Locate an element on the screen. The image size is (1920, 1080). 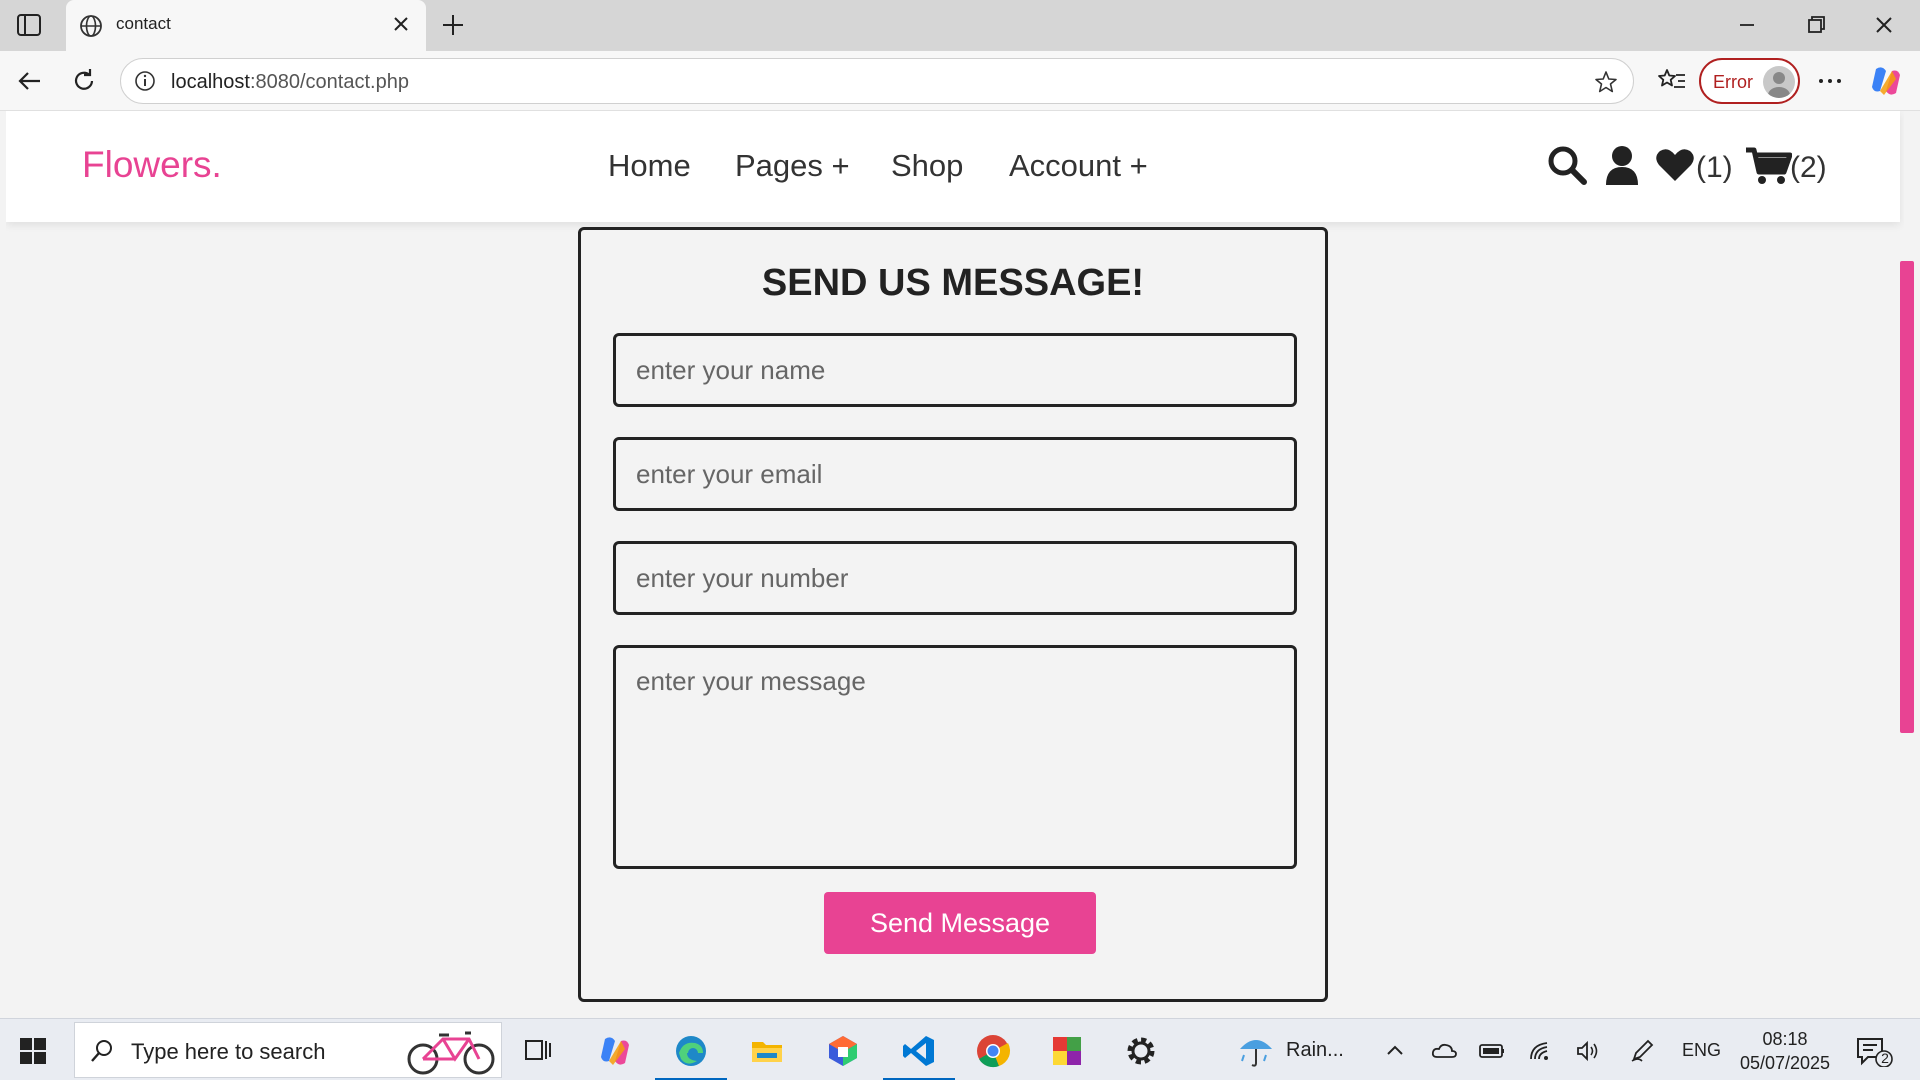
profile-error-button: Error is located at coordinates (1749, 81).